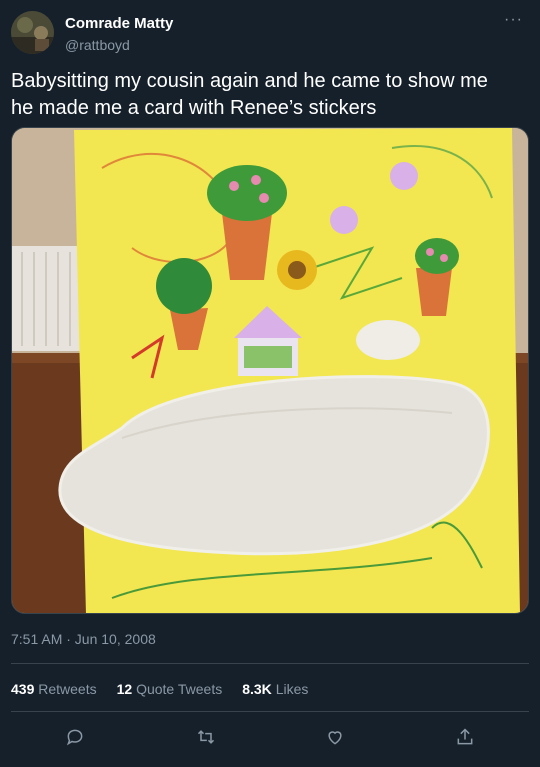 Image resolution: width=540 pixels, height=767 pixels. Describe the element at coordinates (83, 639) in the screenshot. I see `tweet-timestamp: 7:51 AM · Jun 10, 2008` at that location.